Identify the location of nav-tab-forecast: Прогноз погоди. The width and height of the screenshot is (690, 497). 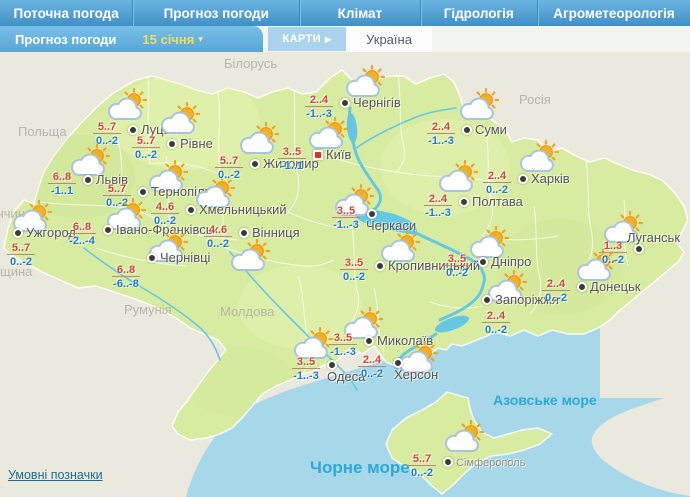
(215, 13).